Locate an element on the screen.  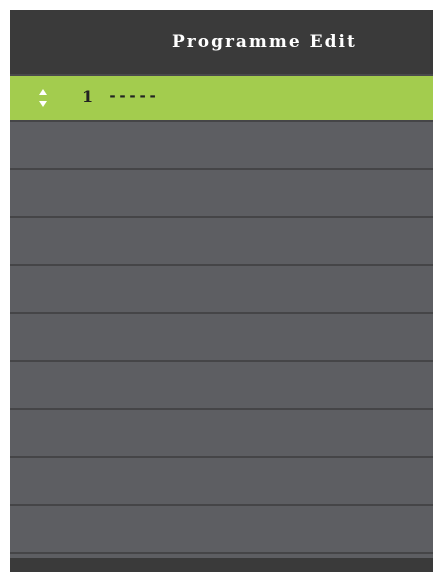
header-bar: Programme Edit is located at coordinates (221, 42).